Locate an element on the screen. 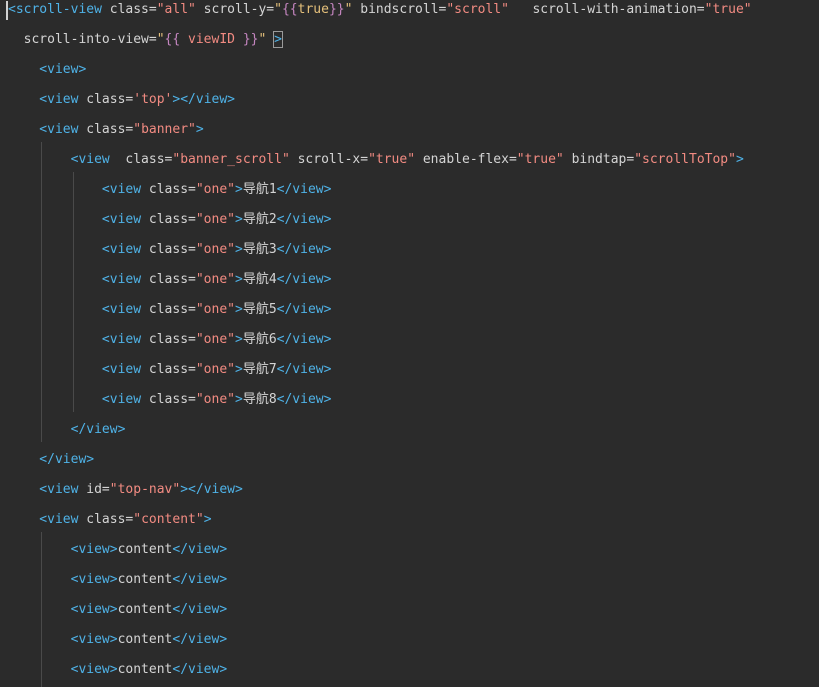 Image resolution: width=819 pixels, height=687 pixels. code-line: <view class="one">导航7</view> is located at coordinates (170, 375).